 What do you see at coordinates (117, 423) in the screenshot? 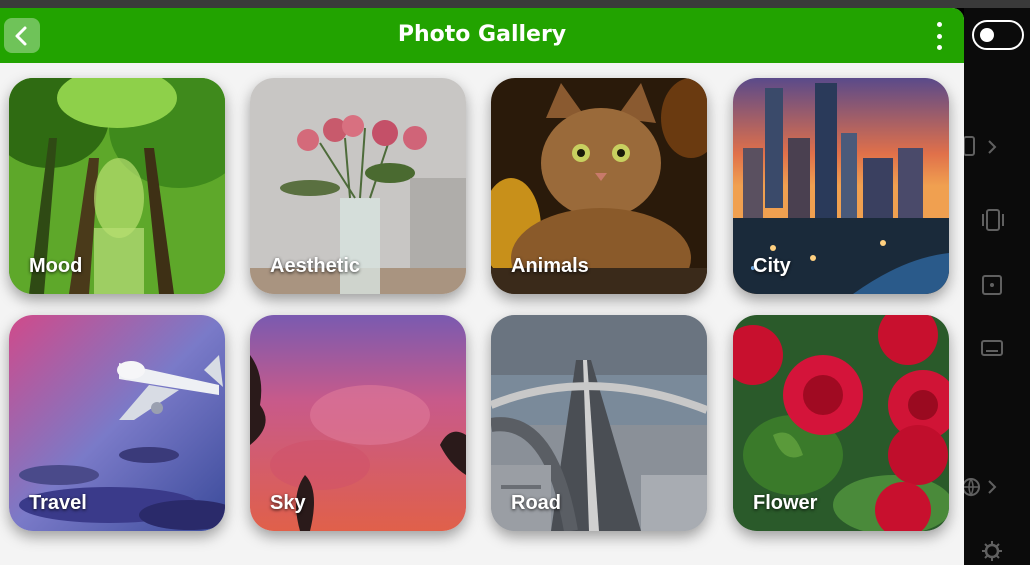
I see `category-card-travel: Travel` at bounding box center [117, 423].